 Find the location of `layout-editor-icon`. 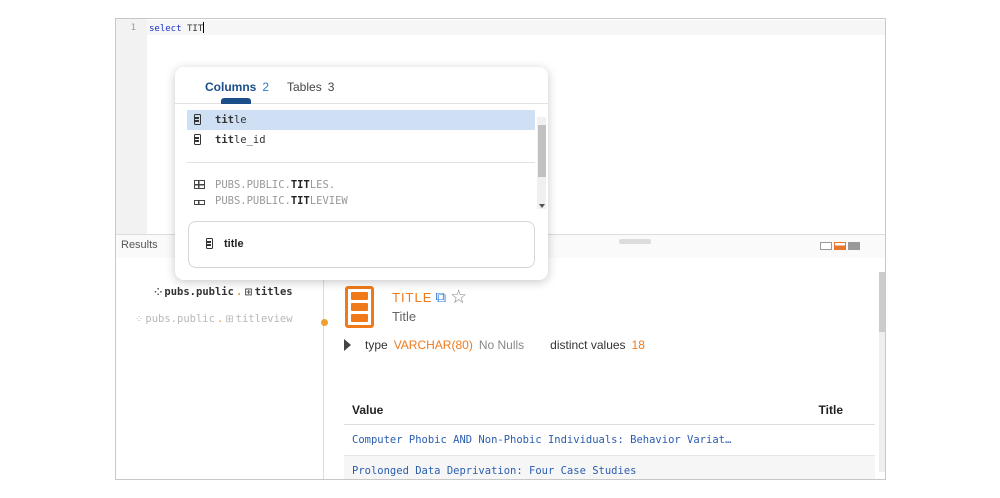

layout-editor-icon is located at coordinates (826, 246).